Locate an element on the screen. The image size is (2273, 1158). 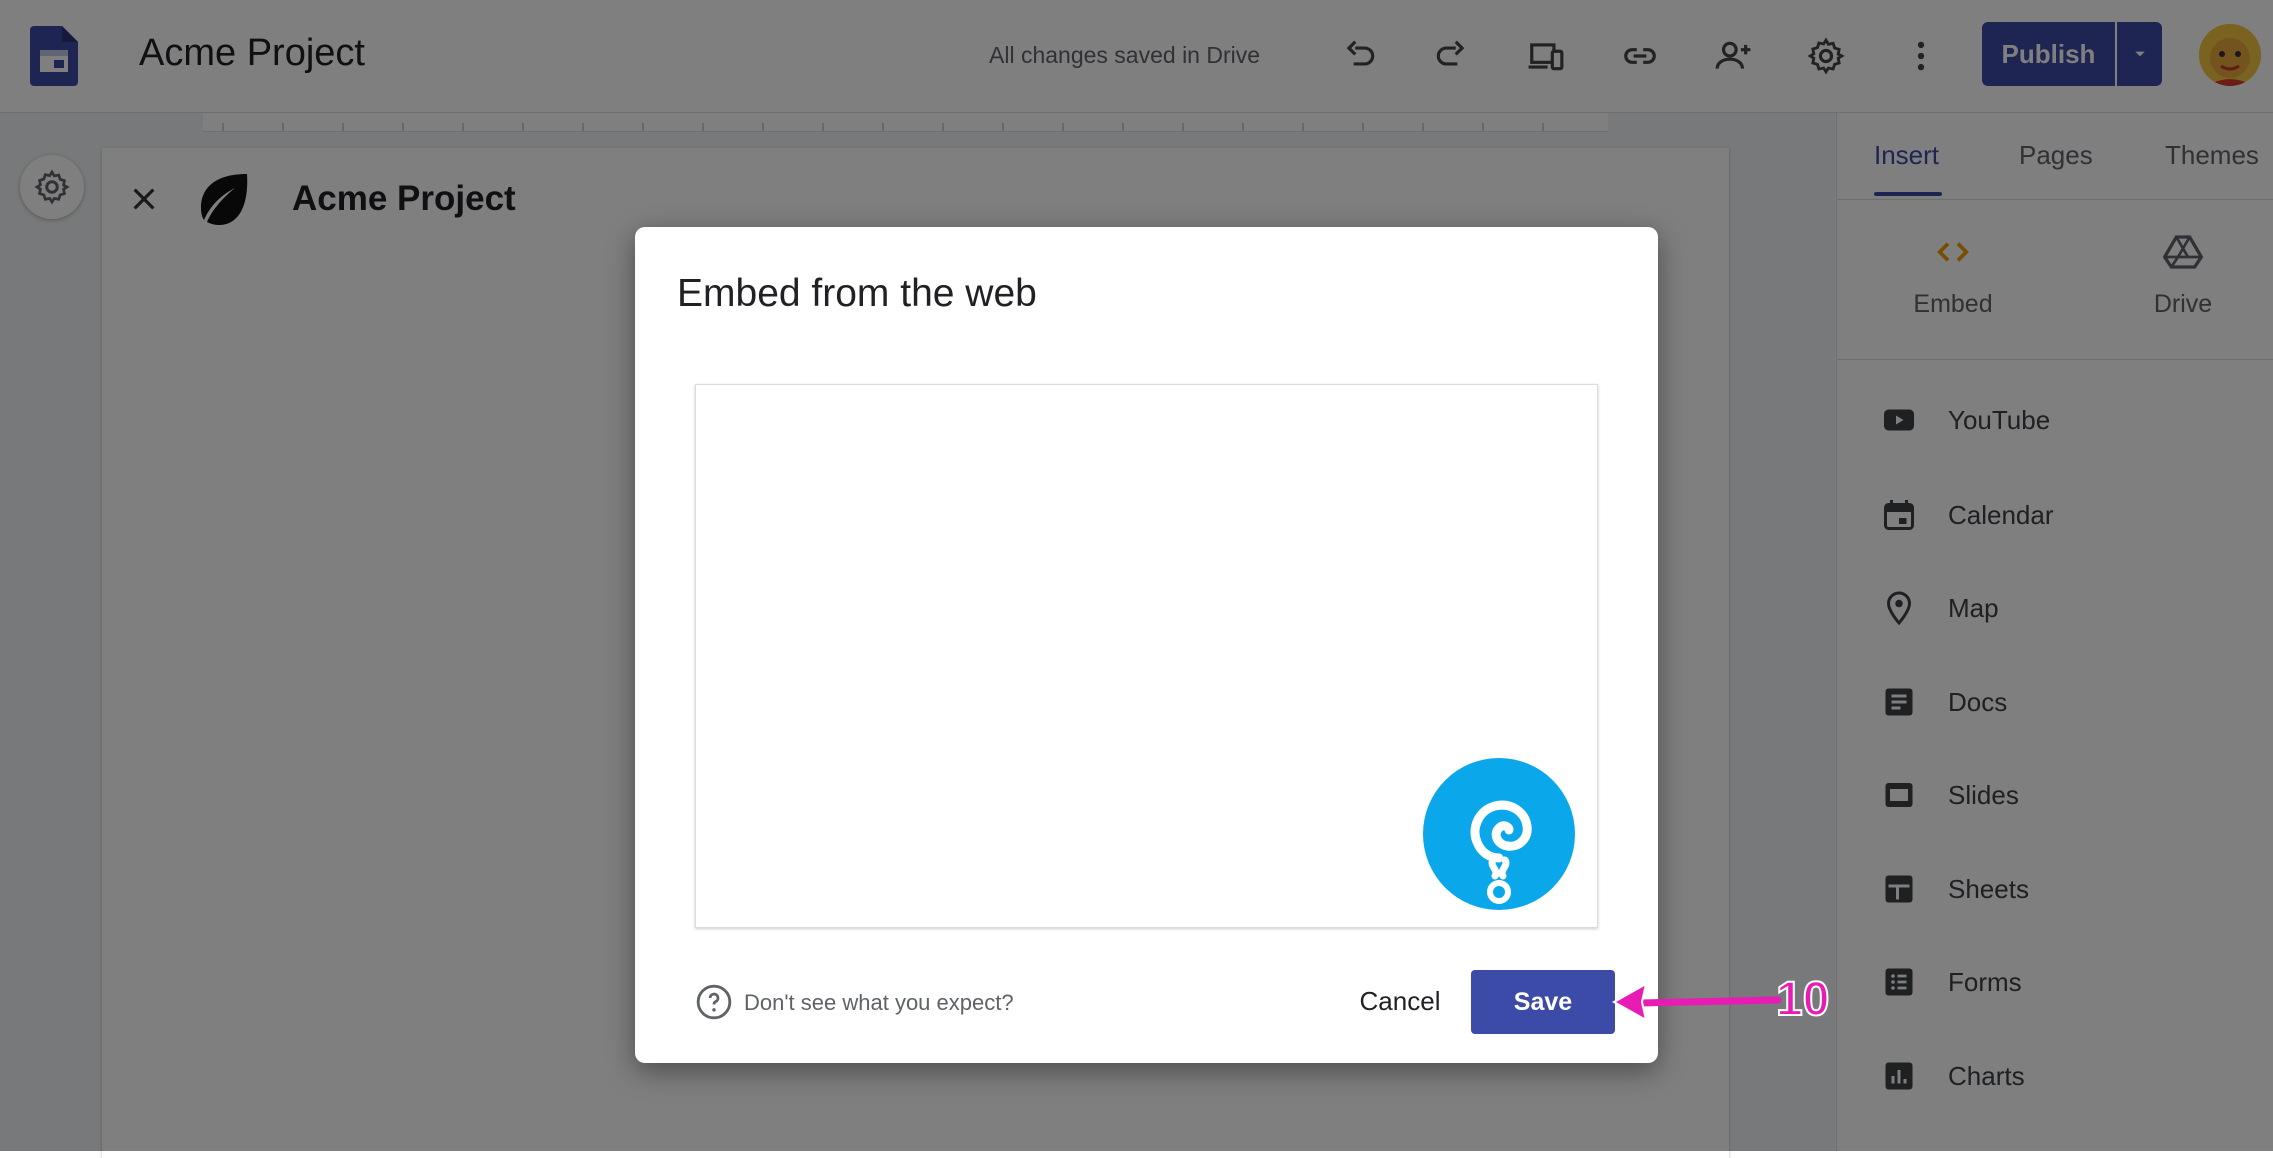
cancel-button: Cancel is located at coordinates (1400, 1001).